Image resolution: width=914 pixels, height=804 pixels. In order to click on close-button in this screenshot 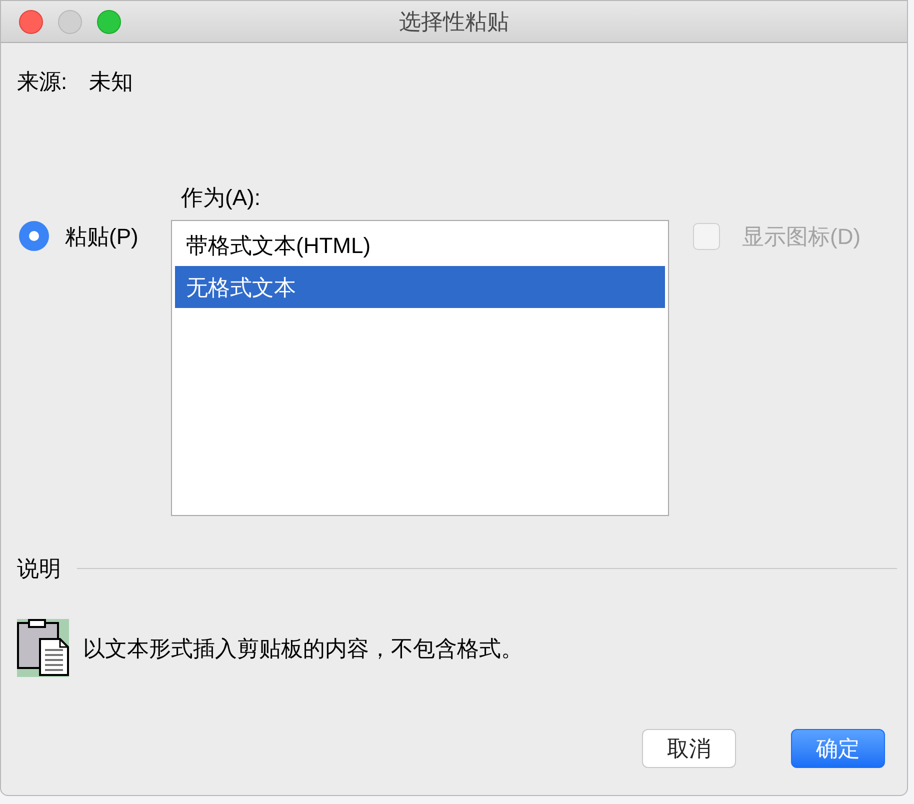, I will do `click(31, 22)`.